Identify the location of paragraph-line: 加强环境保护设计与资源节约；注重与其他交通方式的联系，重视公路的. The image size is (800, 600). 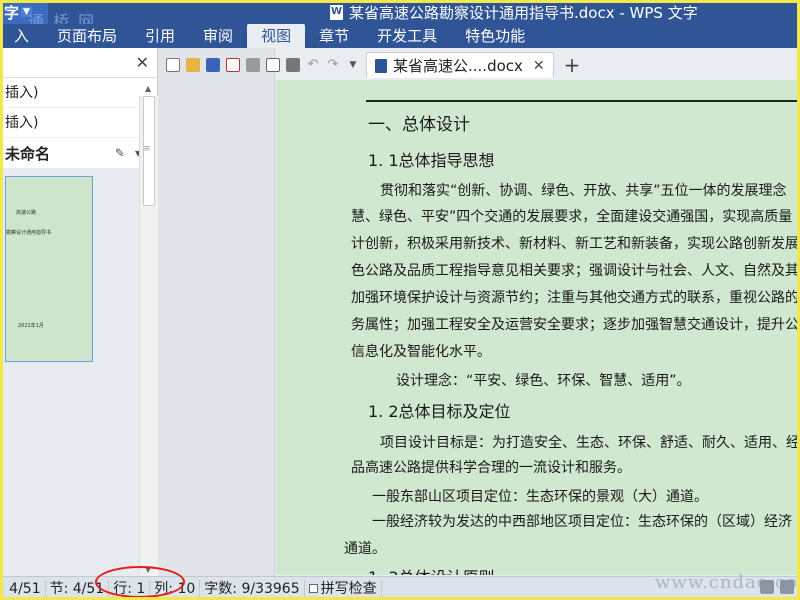
(574, 298).